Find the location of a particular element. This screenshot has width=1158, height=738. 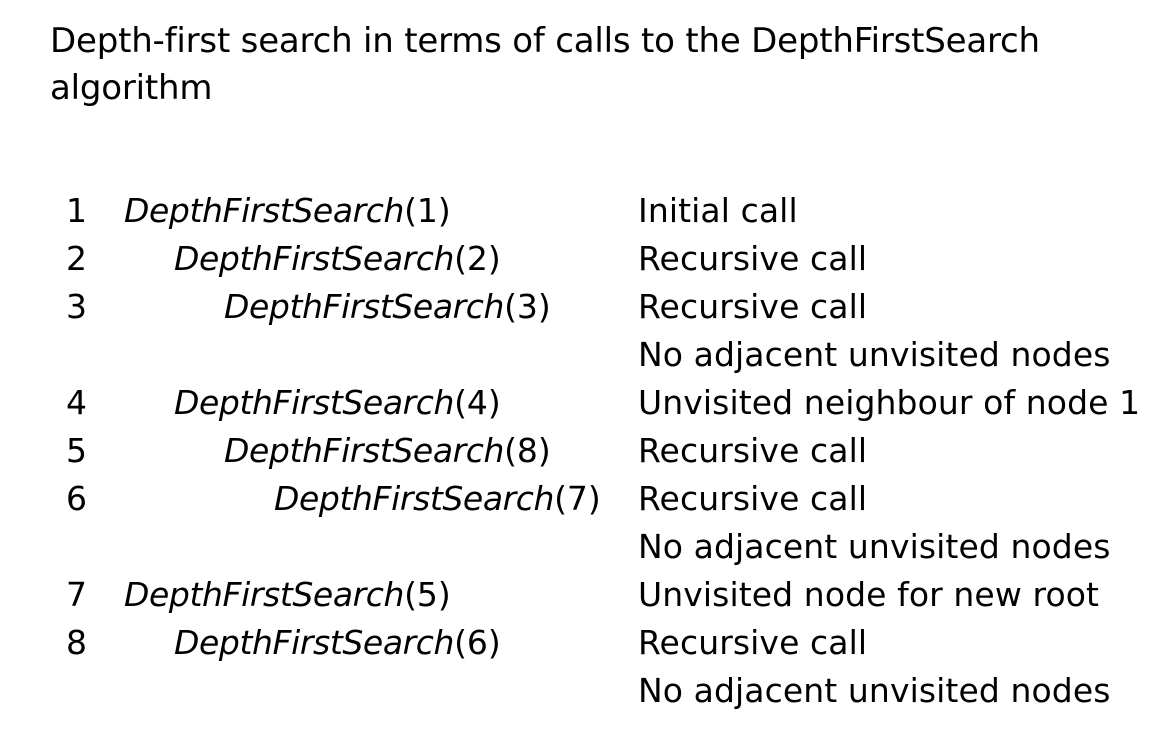

call-argument: (6) is located at coordinates (477, 642).